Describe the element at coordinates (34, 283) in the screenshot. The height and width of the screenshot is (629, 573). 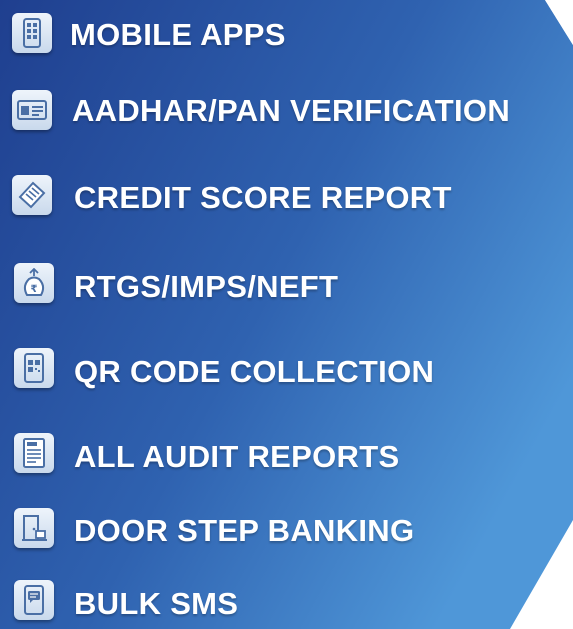
I see `money-bag-transfer-icon: ₹` at that location.